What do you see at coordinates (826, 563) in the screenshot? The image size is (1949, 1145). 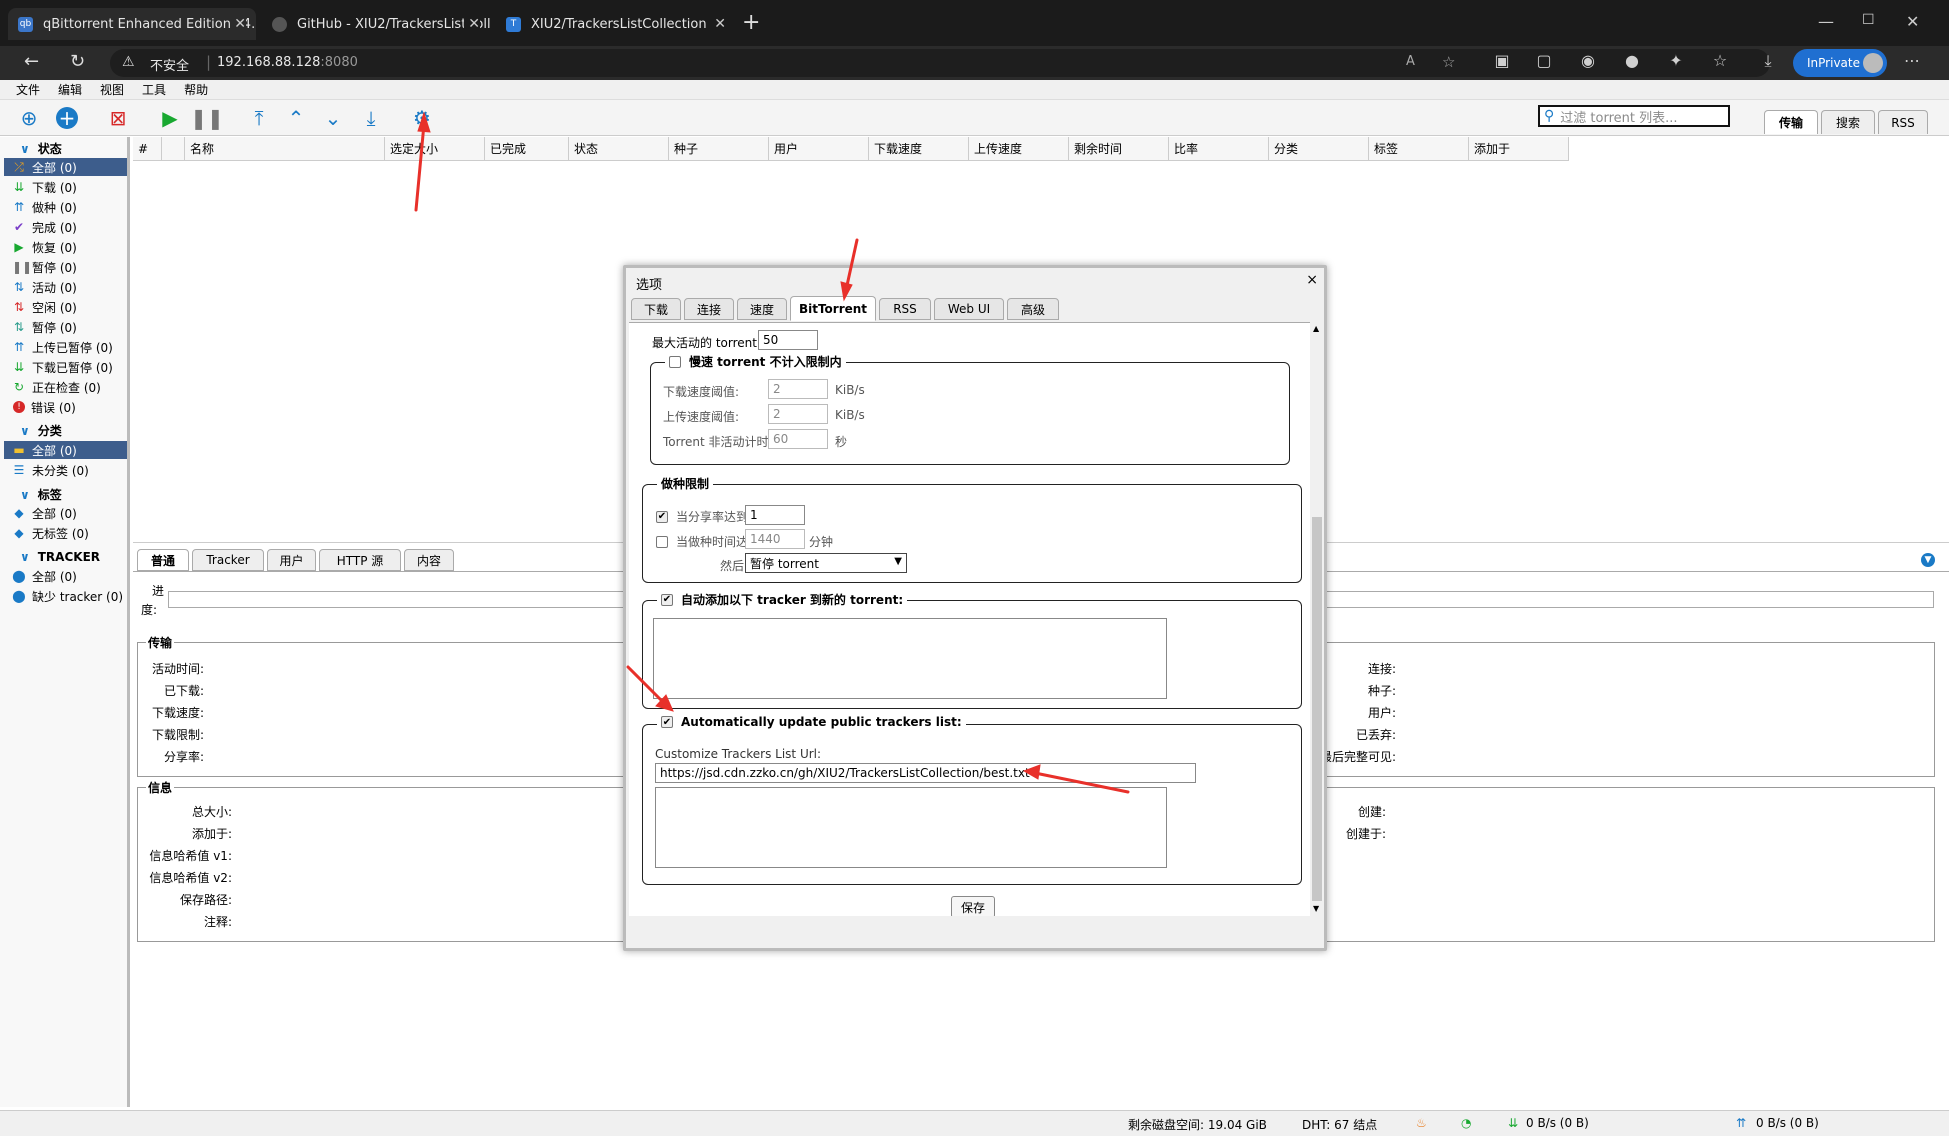 I see `then-action-select: 暂停 torrent ▼` at bounding box center [826, 563].